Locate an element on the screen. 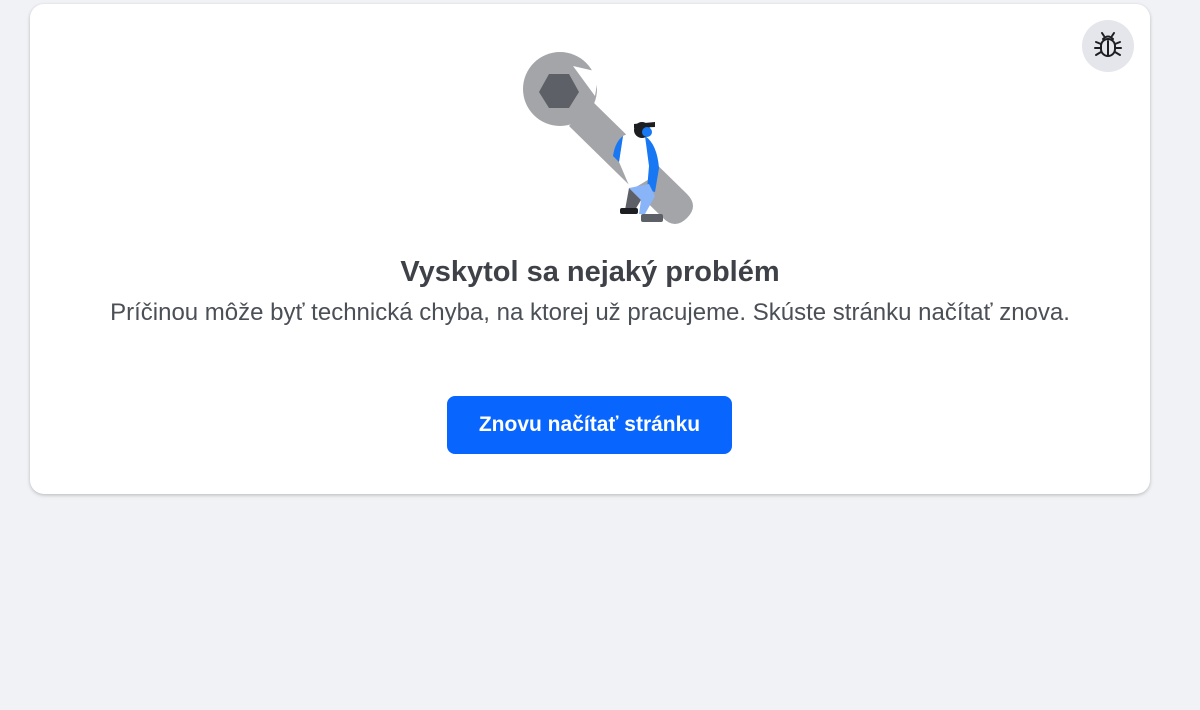 This screenshot has width=1200, height=710. wrench-worker-illustration is located at coordinates (608, 138).